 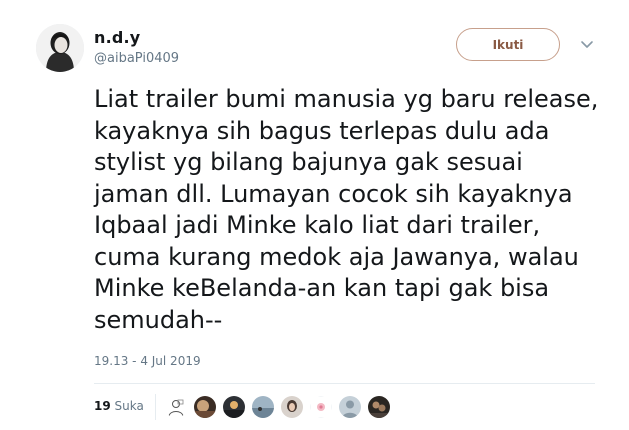 What do you see at coordinates (136, 58) in the screenshot?
I see `author-username: @aibaPi0409` at bounding box center [136, 58].